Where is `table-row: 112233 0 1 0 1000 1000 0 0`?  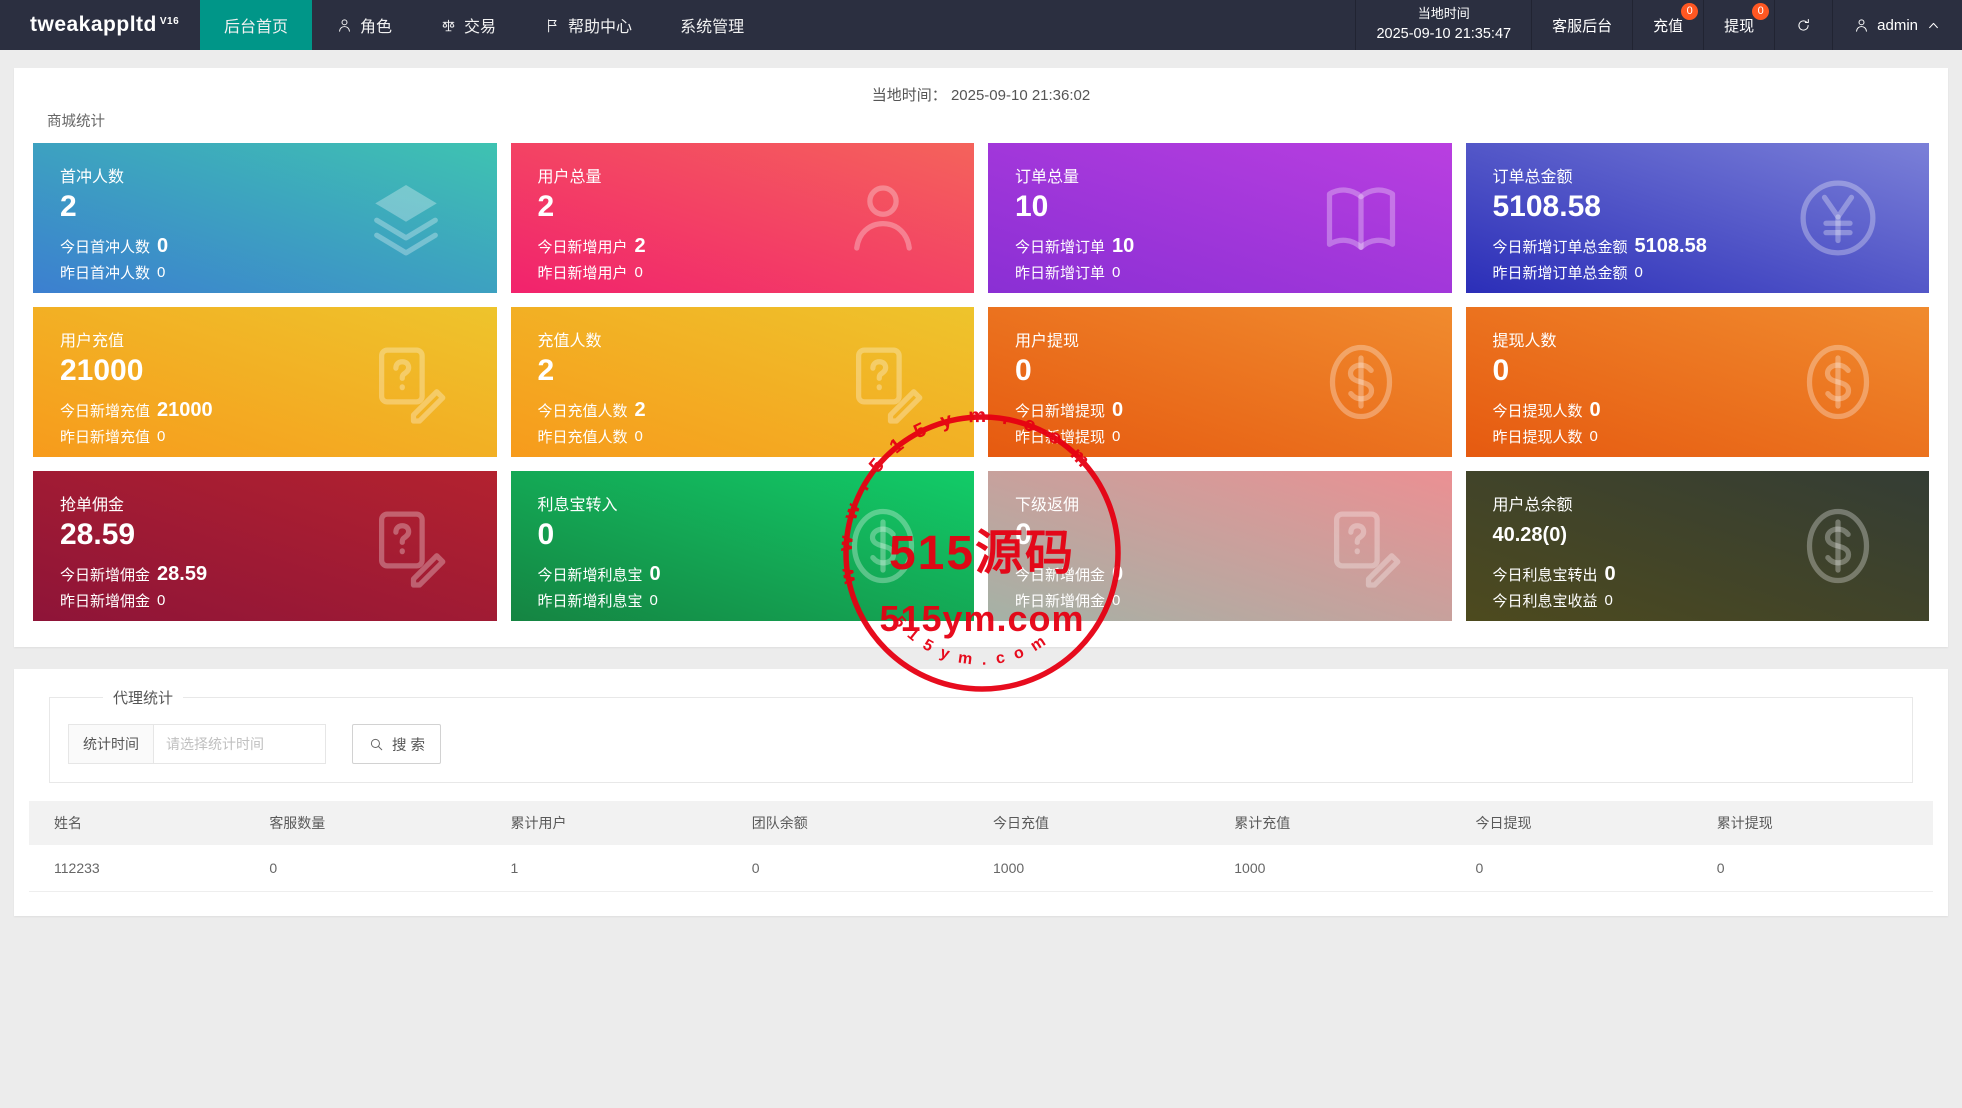
table-row: 112233 0 1 0 1000 1000 0 0 is located at coordinates (981, 868).